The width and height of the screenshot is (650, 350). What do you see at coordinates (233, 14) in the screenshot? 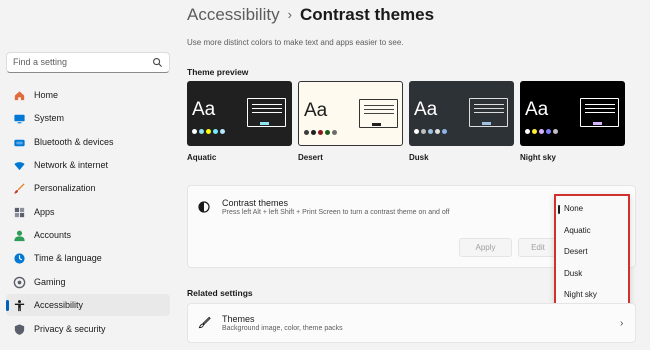
I see `breadcrumb-parent: Accessibility` at bounding box center [233, 14].